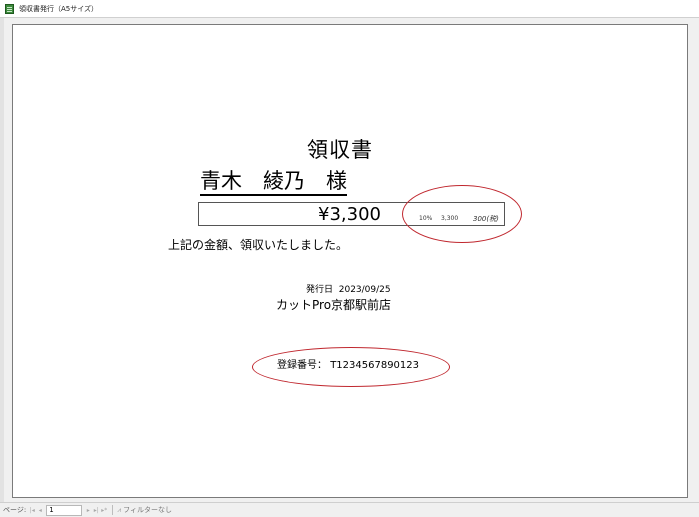 The width and height of the screenshot is (699, 517). I want to click on navigation-pane-edge, so click(2, 260).